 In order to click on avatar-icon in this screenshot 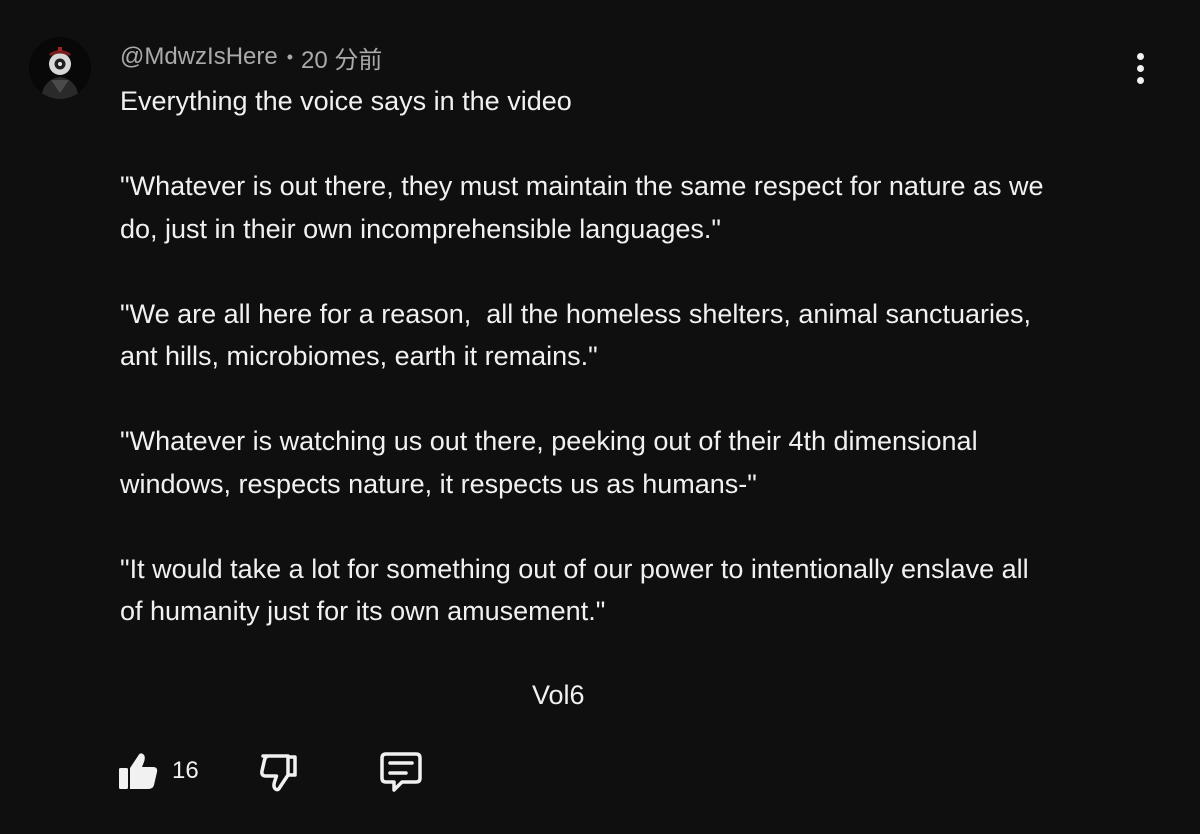, I will do `click(60, 68)`.